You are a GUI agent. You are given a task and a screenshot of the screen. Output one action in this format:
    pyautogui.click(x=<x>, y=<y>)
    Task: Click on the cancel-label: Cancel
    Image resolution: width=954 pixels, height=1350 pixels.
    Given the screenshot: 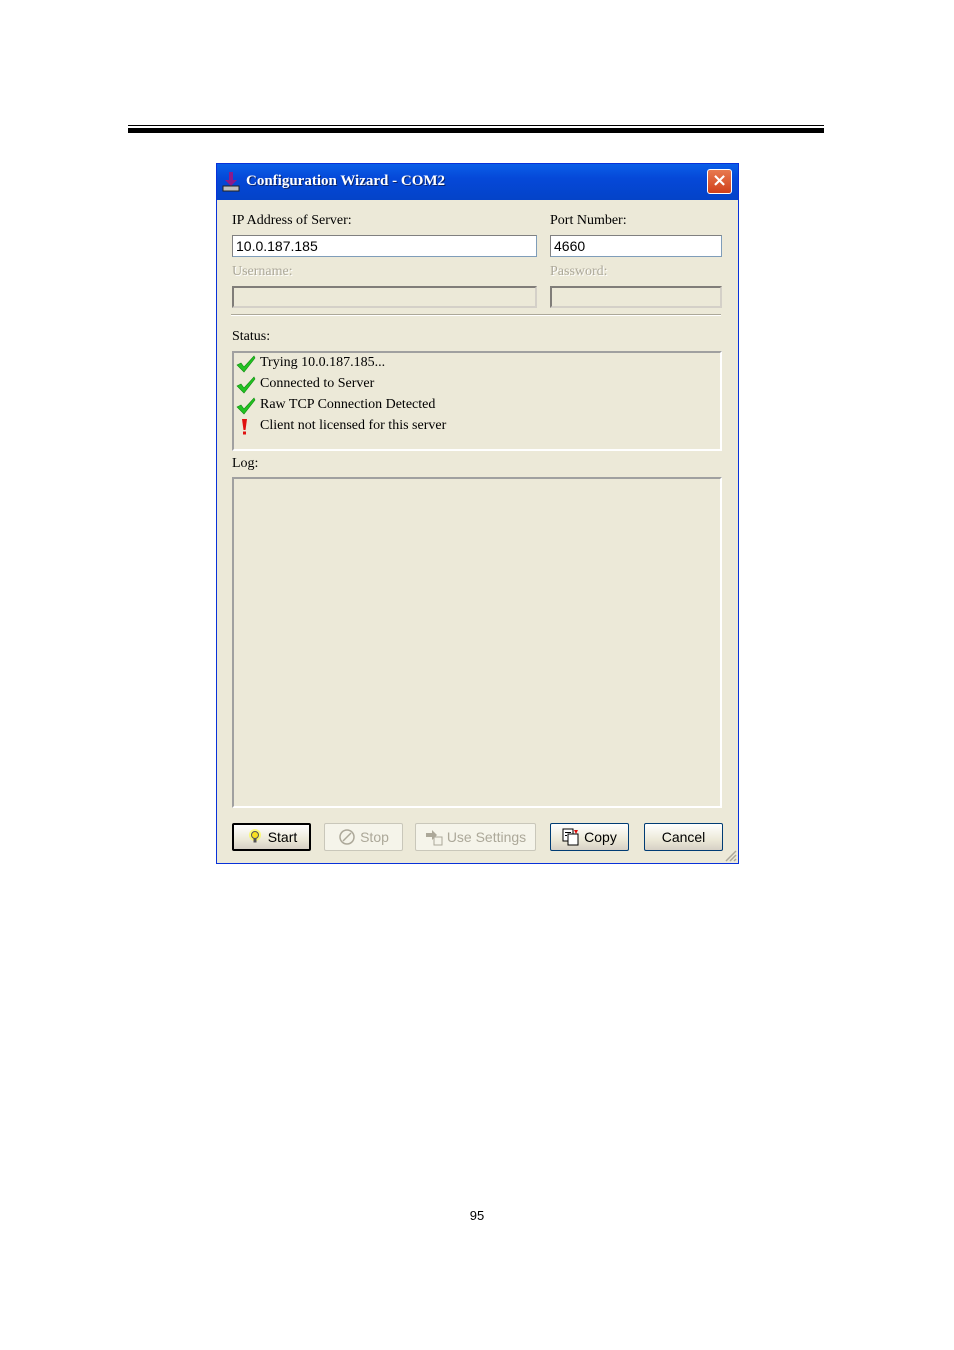 What is the action you would take?
    pyautogui.click(x=683, y=837)
    